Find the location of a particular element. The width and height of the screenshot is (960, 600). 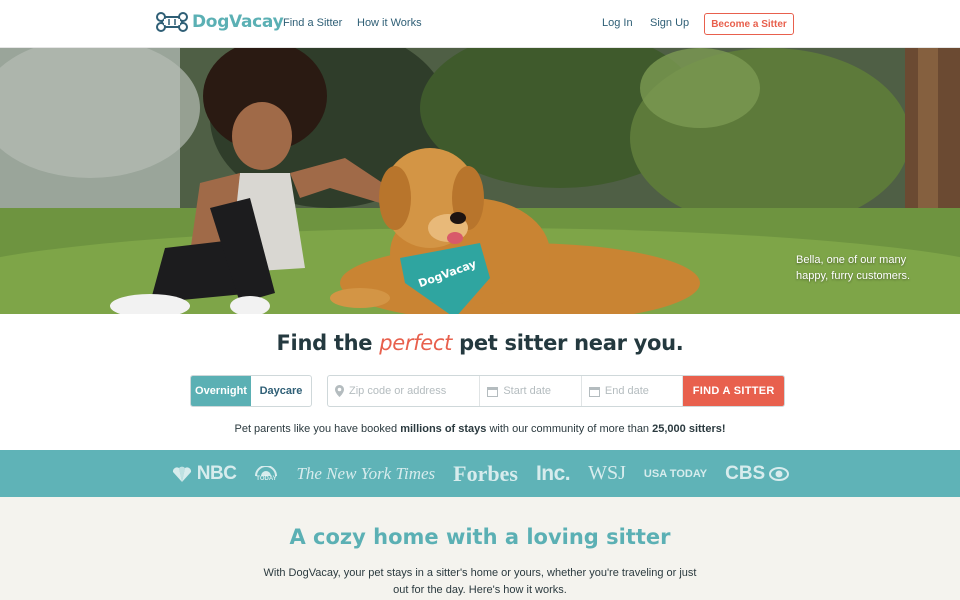

wsj-logo: WSJ is located at coordinates (607, 473).